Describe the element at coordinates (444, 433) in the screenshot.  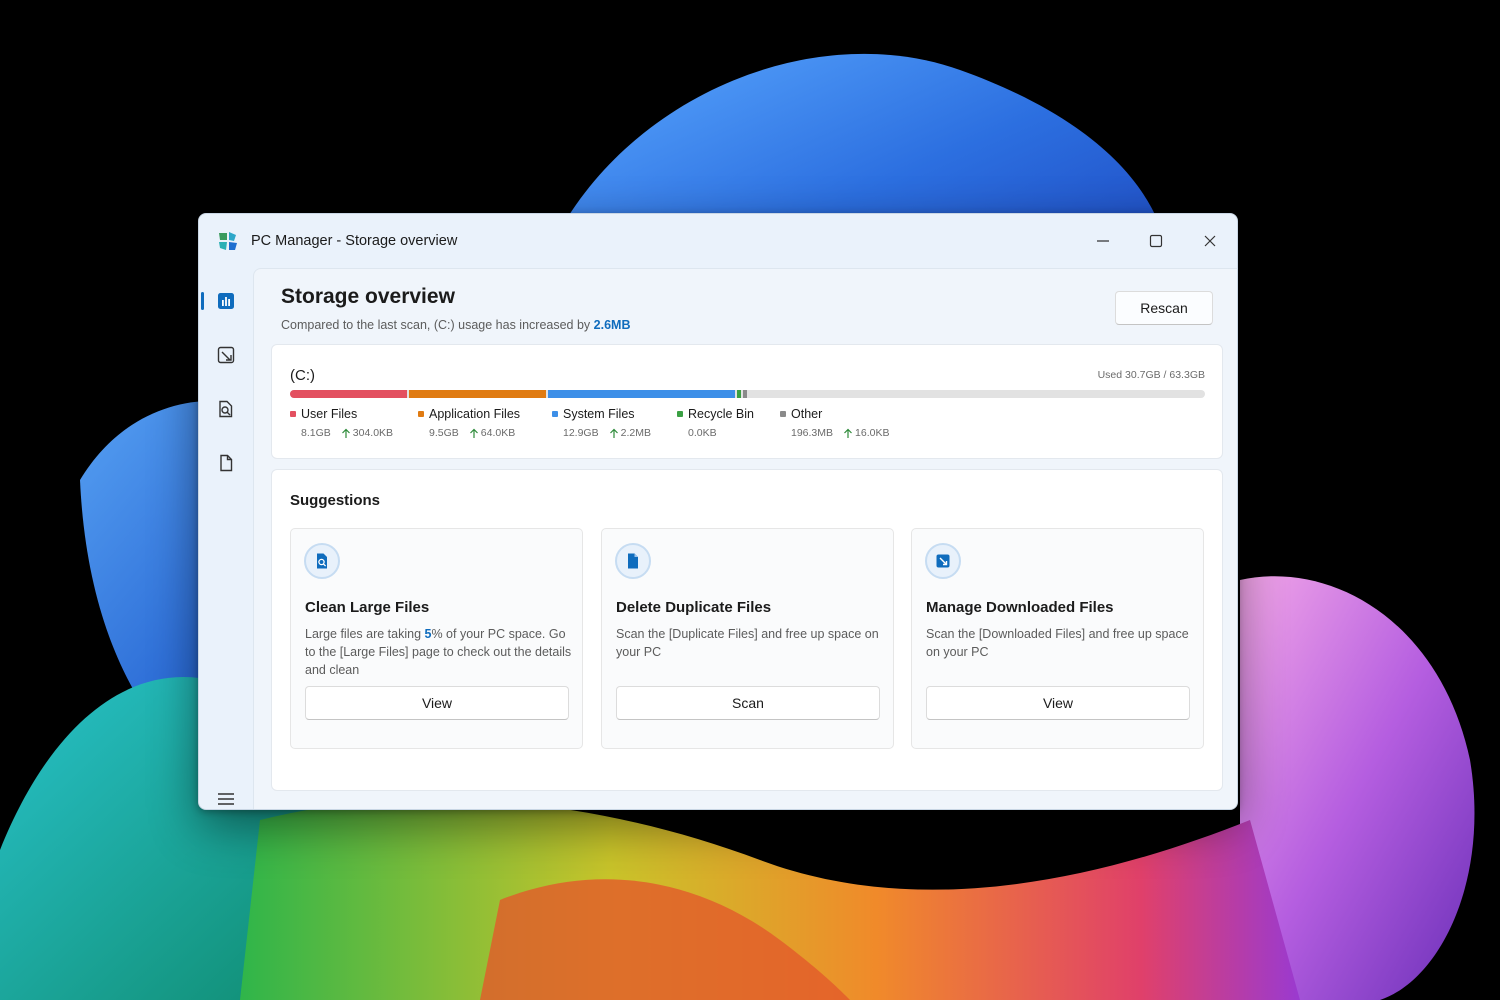
I see `legend-size: 9.5GB` at that location.